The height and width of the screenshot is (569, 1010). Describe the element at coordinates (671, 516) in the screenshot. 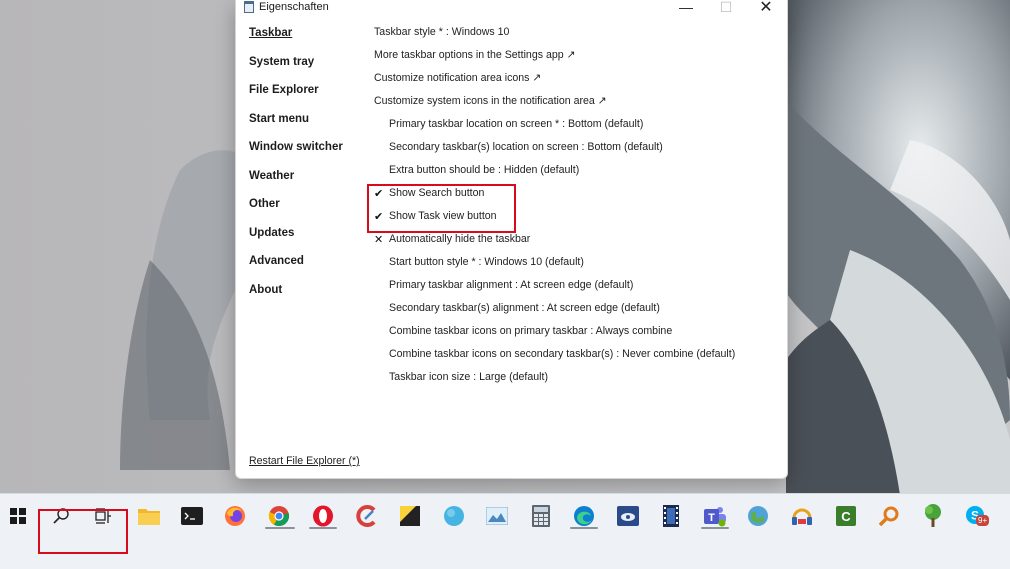

I see `video-editor-icon` at that location.